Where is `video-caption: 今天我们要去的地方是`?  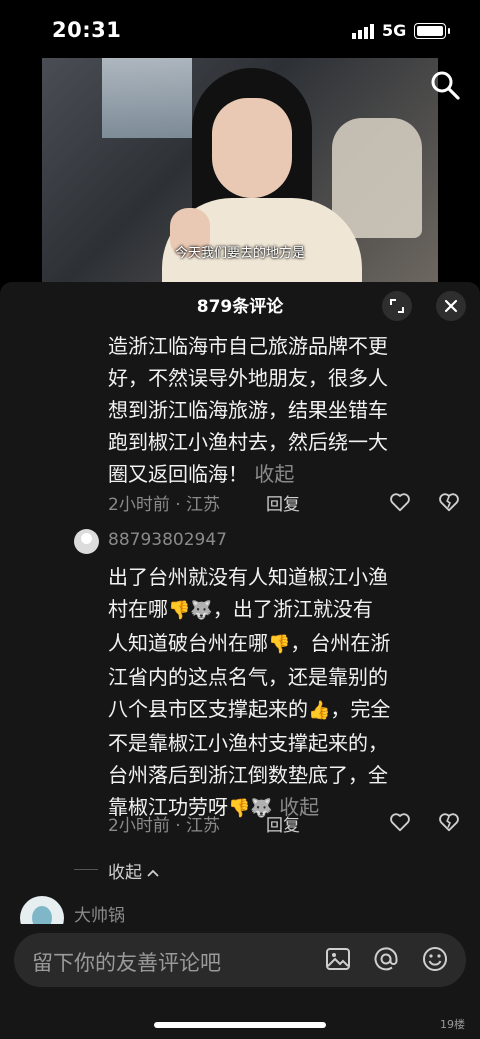
video-caption: 今天我们要去的地方是 is located at coordinates (239, 253).